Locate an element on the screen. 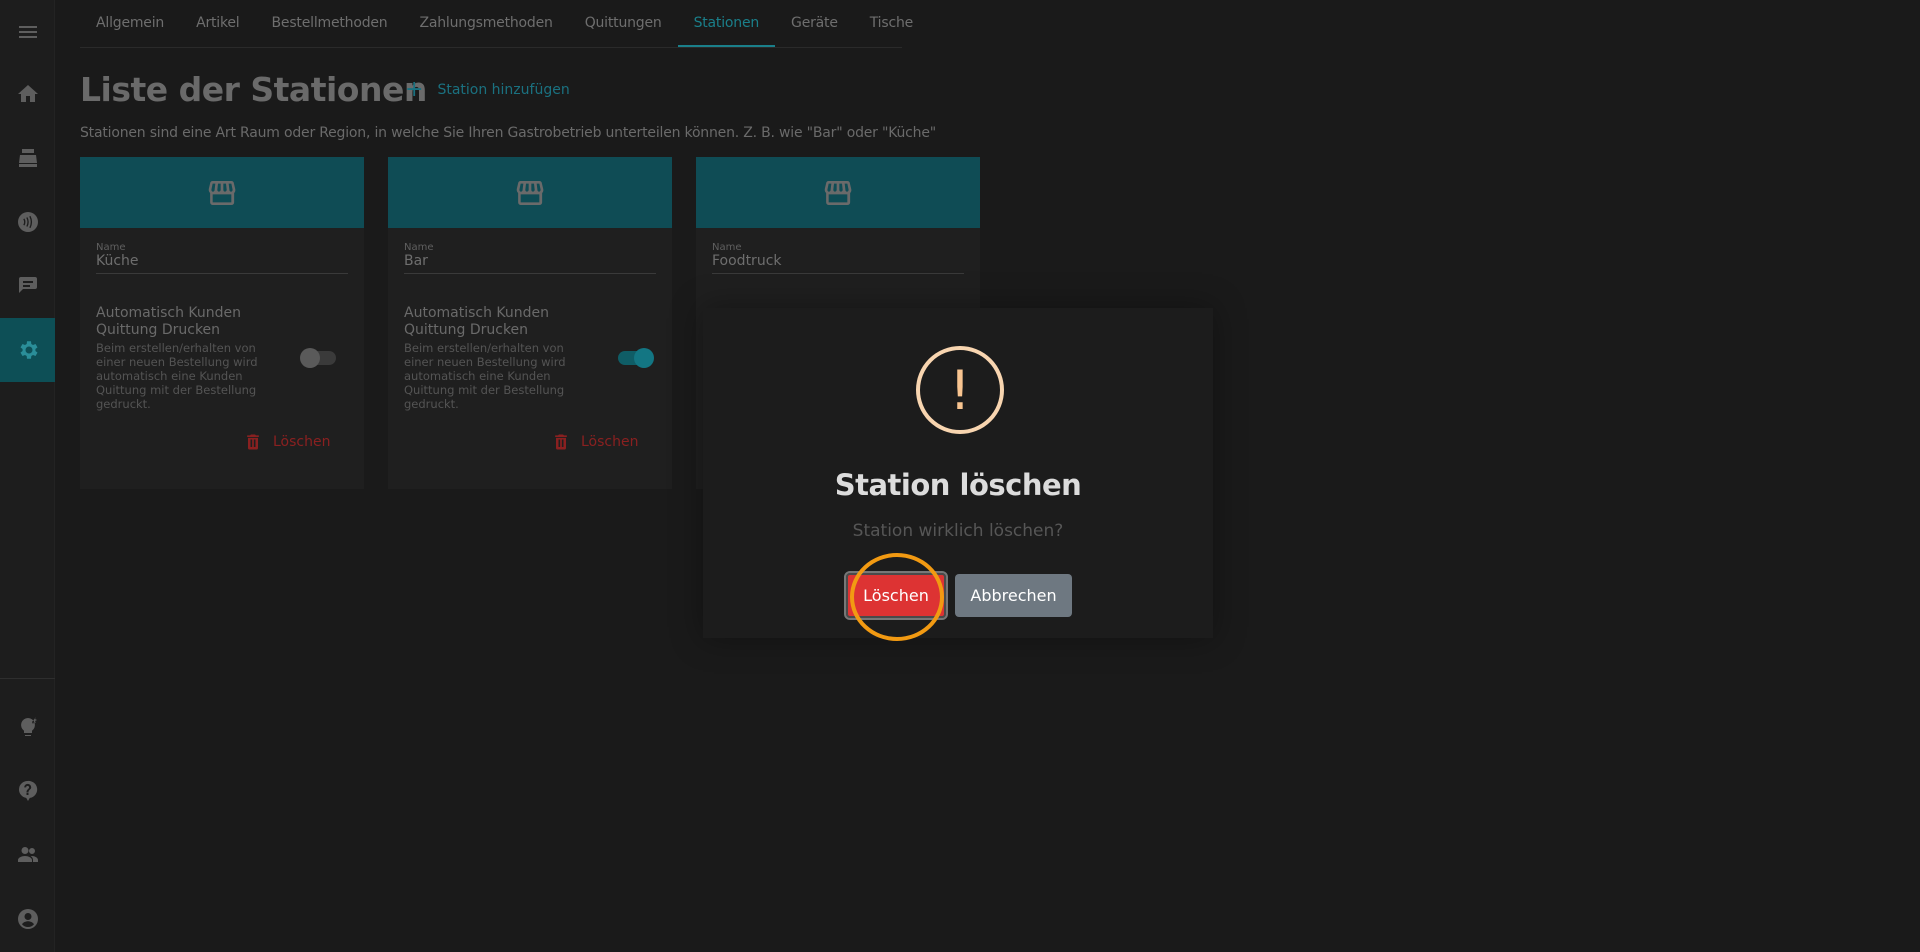 Image resolution: width=1920 pixels, height=952 pixels. station-name-field: Küche is located at coordinates (222, 263).